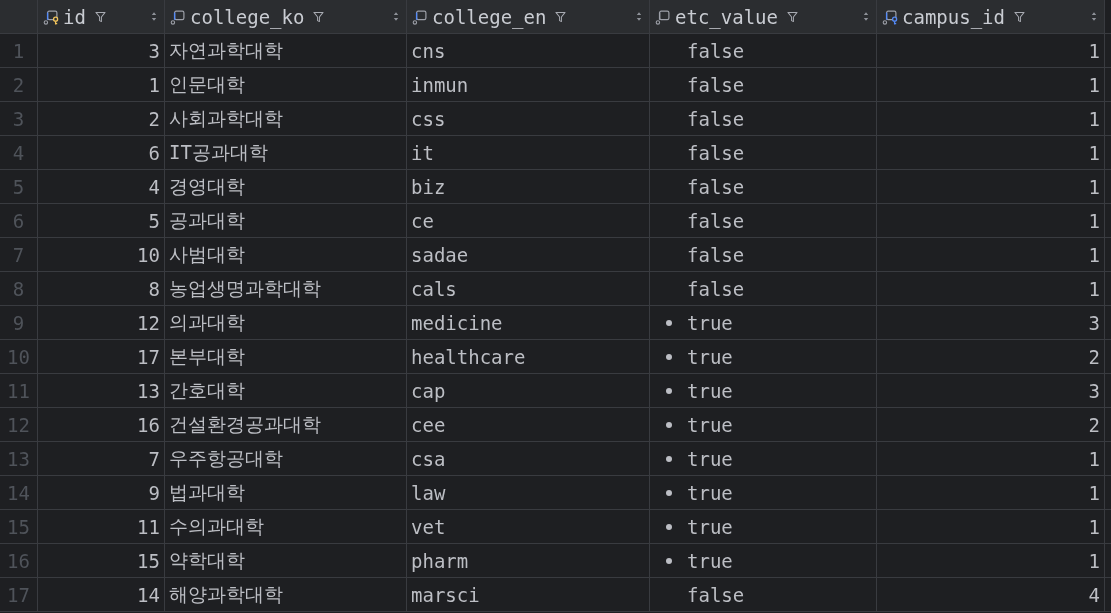  What do you see at coordinates (286, 561) in the screenshot?
I see `table-cell: 약학대학` at bounding box center [286, 561].